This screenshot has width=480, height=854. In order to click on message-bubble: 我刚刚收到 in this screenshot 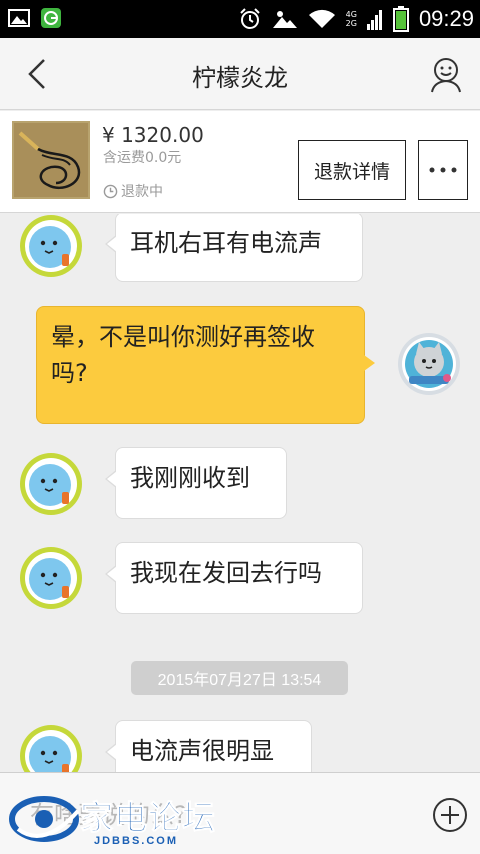, I will do `click(196, 483)`.